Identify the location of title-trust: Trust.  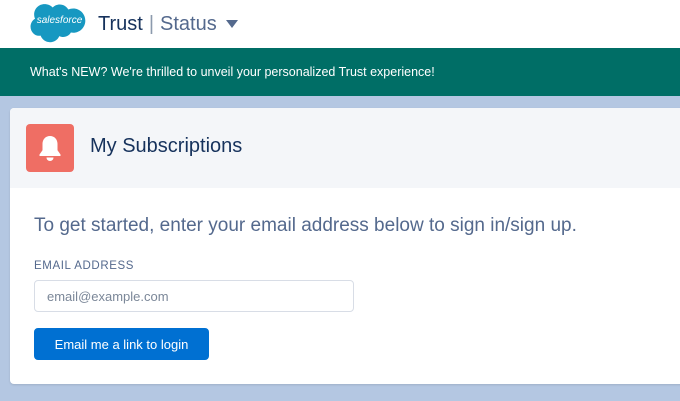
(120, 23).